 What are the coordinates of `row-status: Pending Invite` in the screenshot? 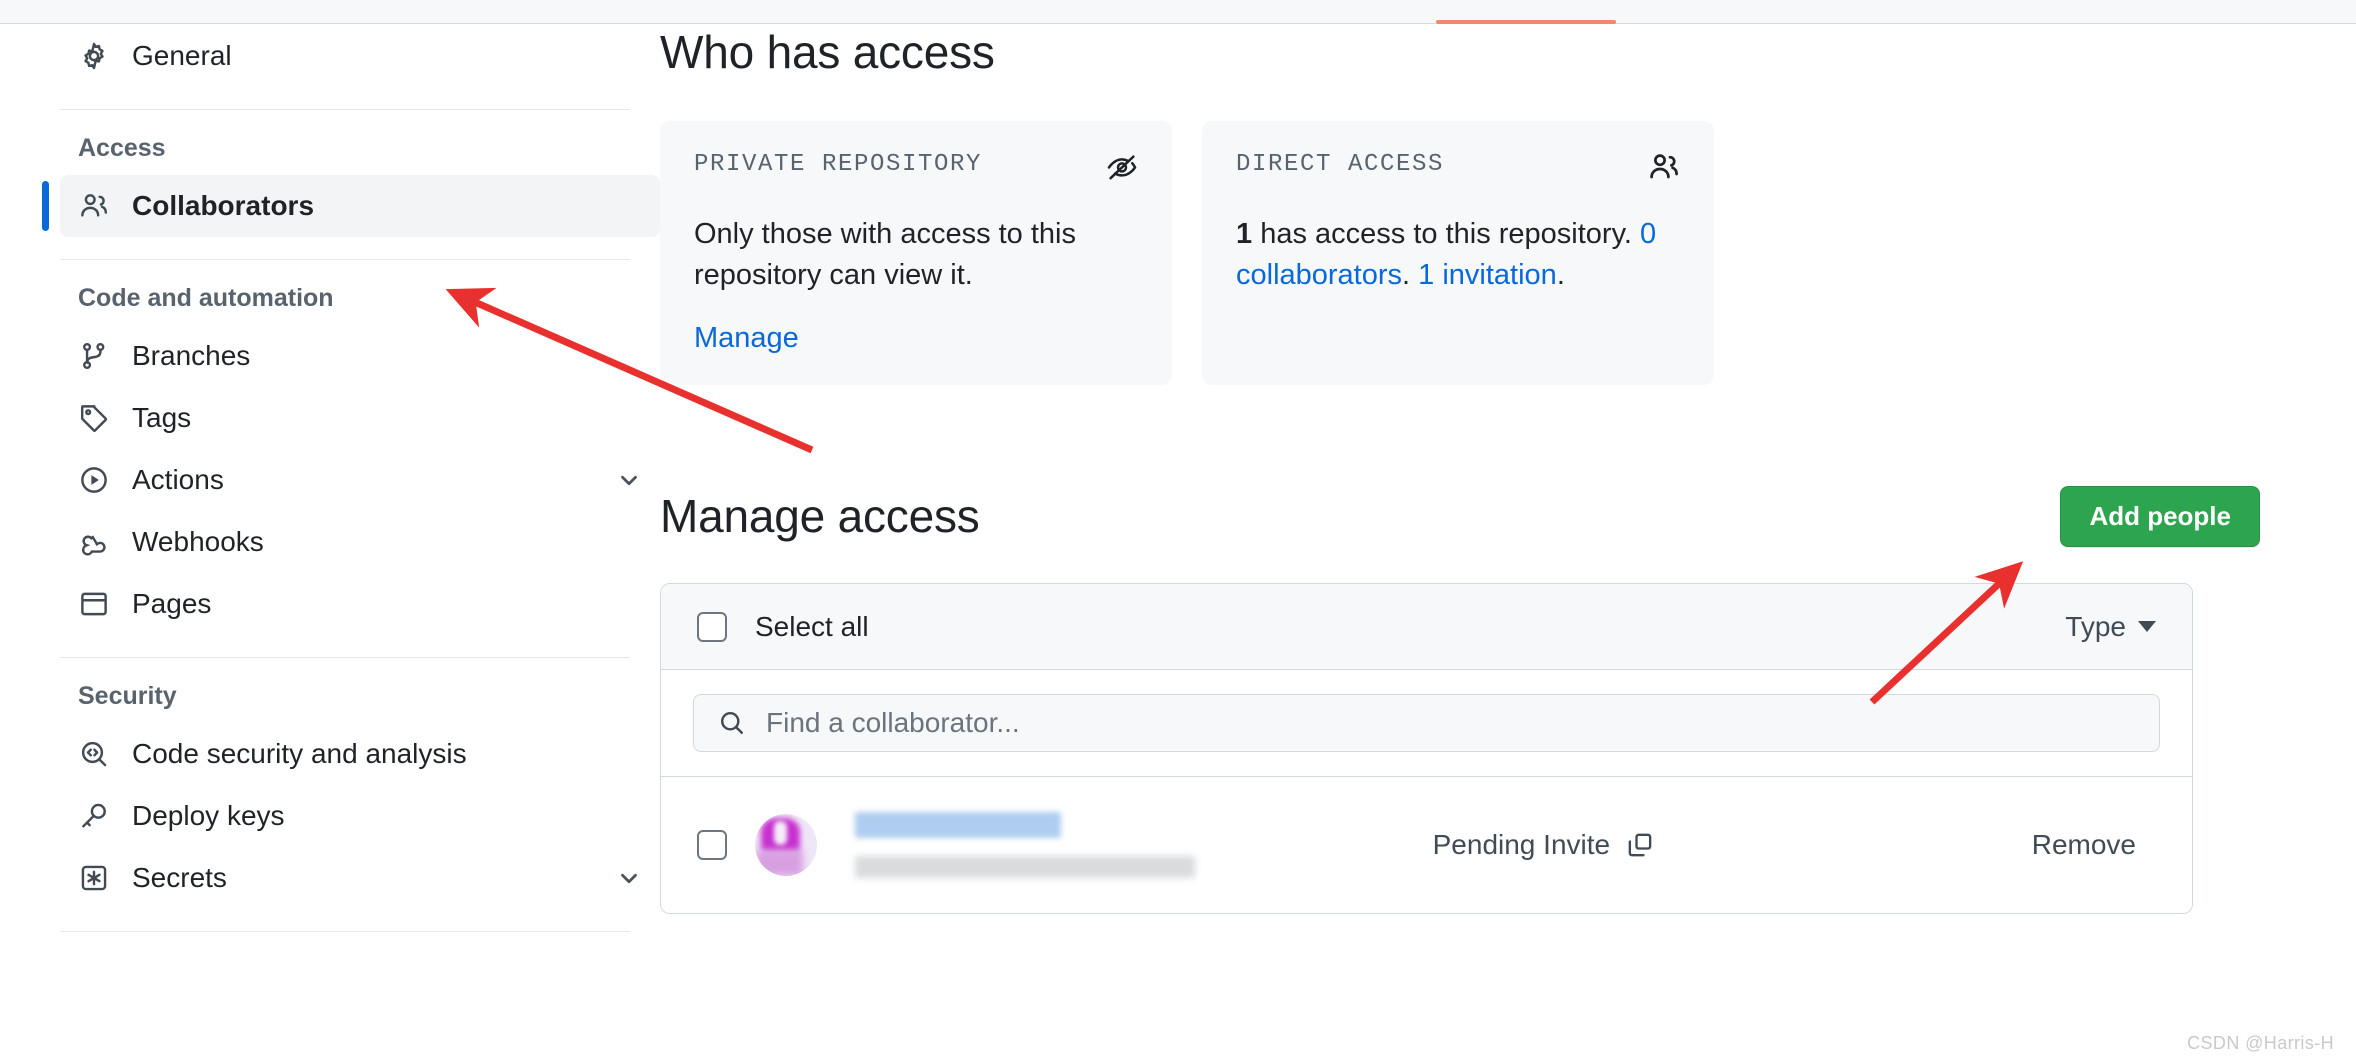 It's located at (1543, 845).